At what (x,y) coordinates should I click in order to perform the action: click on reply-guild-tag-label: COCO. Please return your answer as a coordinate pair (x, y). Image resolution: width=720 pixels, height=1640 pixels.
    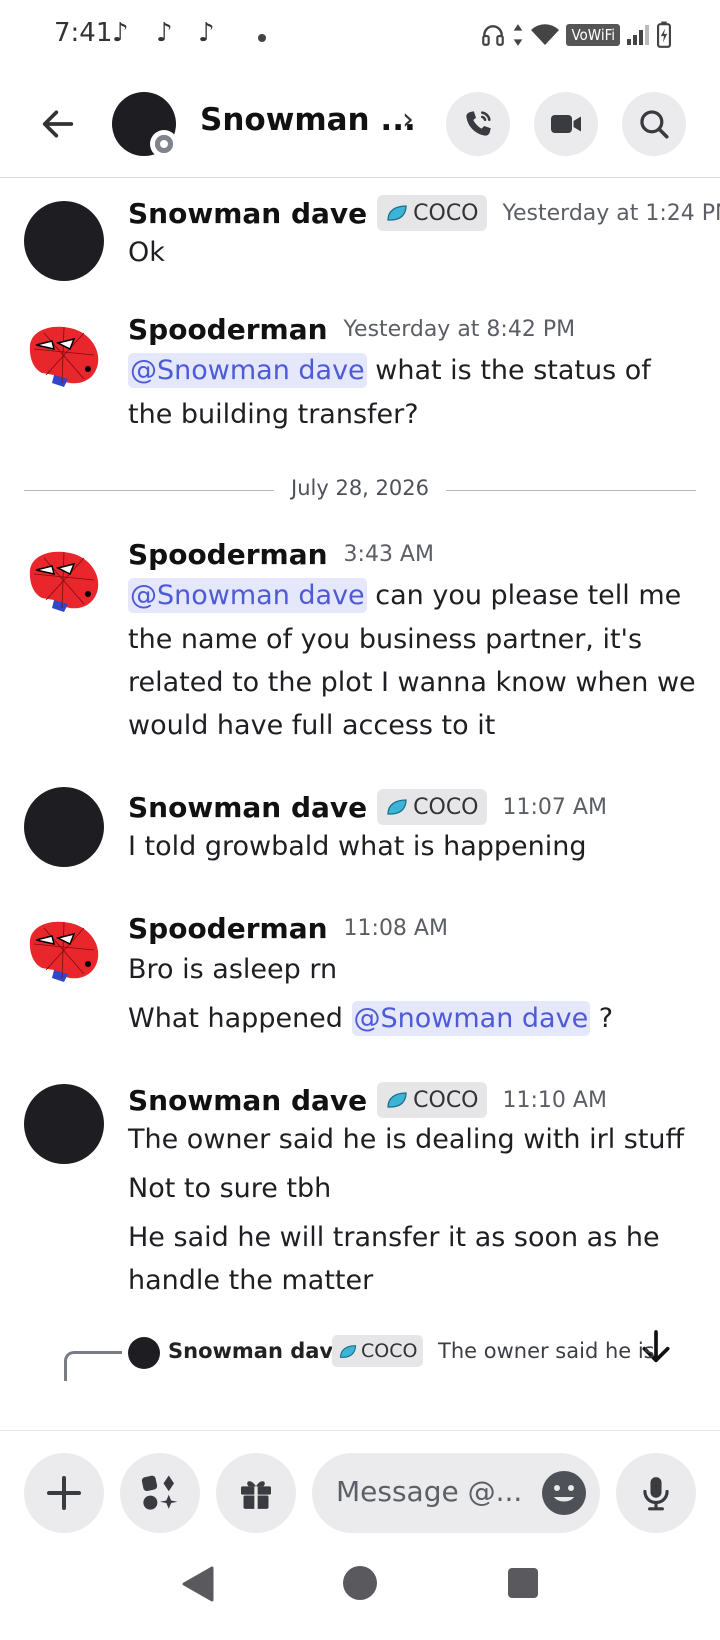
    Looking at the image, I should click on (389, 1351).